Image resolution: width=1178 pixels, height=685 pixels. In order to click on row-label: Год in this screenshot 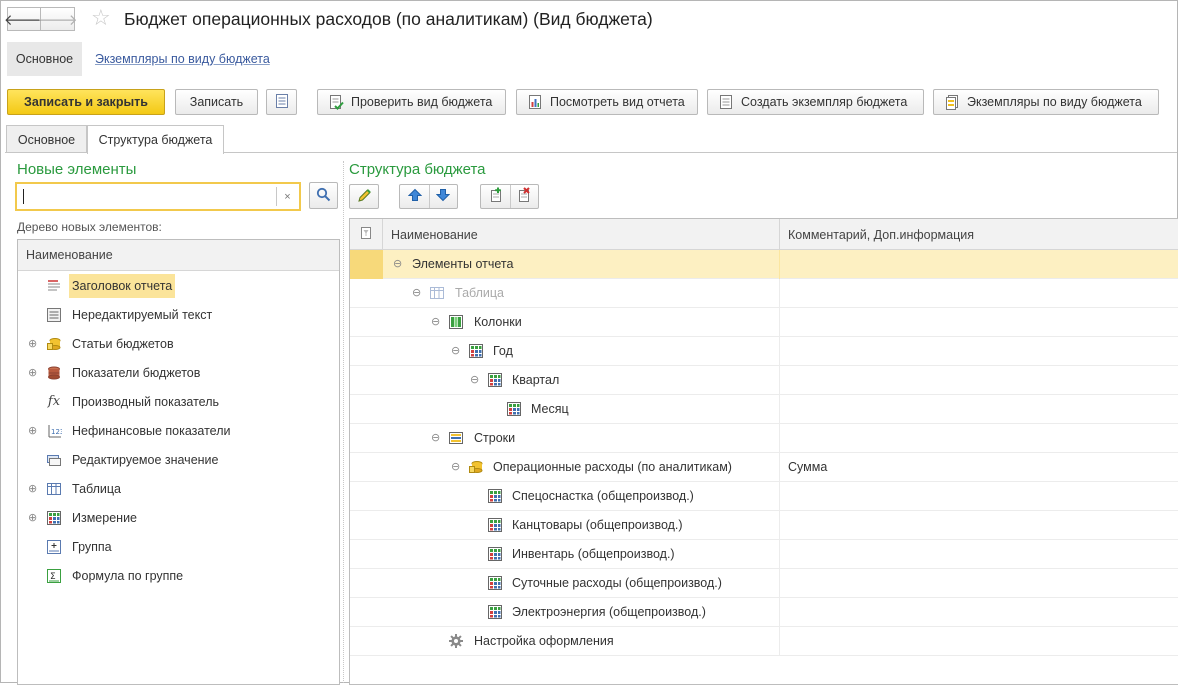, I will do `click(503, 351)`.